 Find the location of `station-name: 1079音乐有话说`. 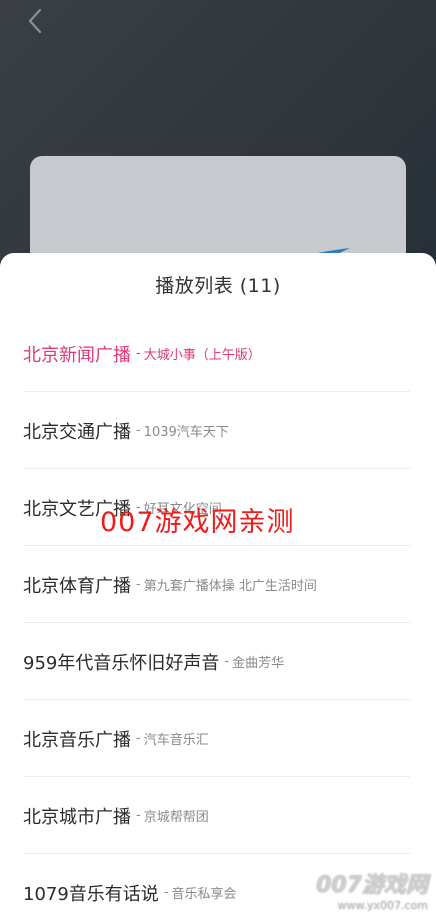

station-name: 1079音乐有话说 is located at coordinates (91, 894).